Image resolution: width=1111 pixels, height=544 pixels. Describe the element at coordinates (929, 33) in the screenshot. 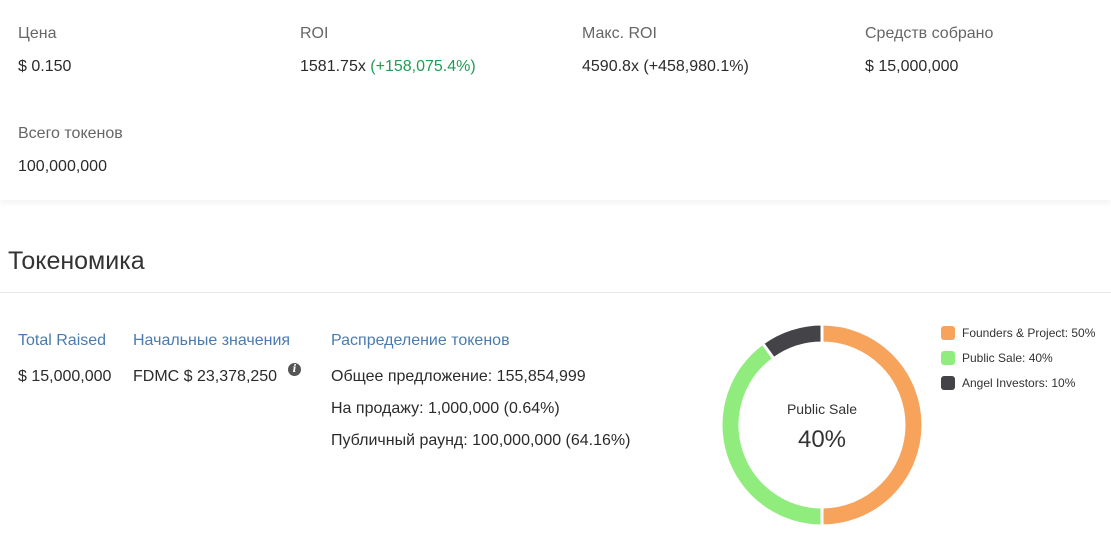

I see `stat-raised-label: Средств собрано` at that location.